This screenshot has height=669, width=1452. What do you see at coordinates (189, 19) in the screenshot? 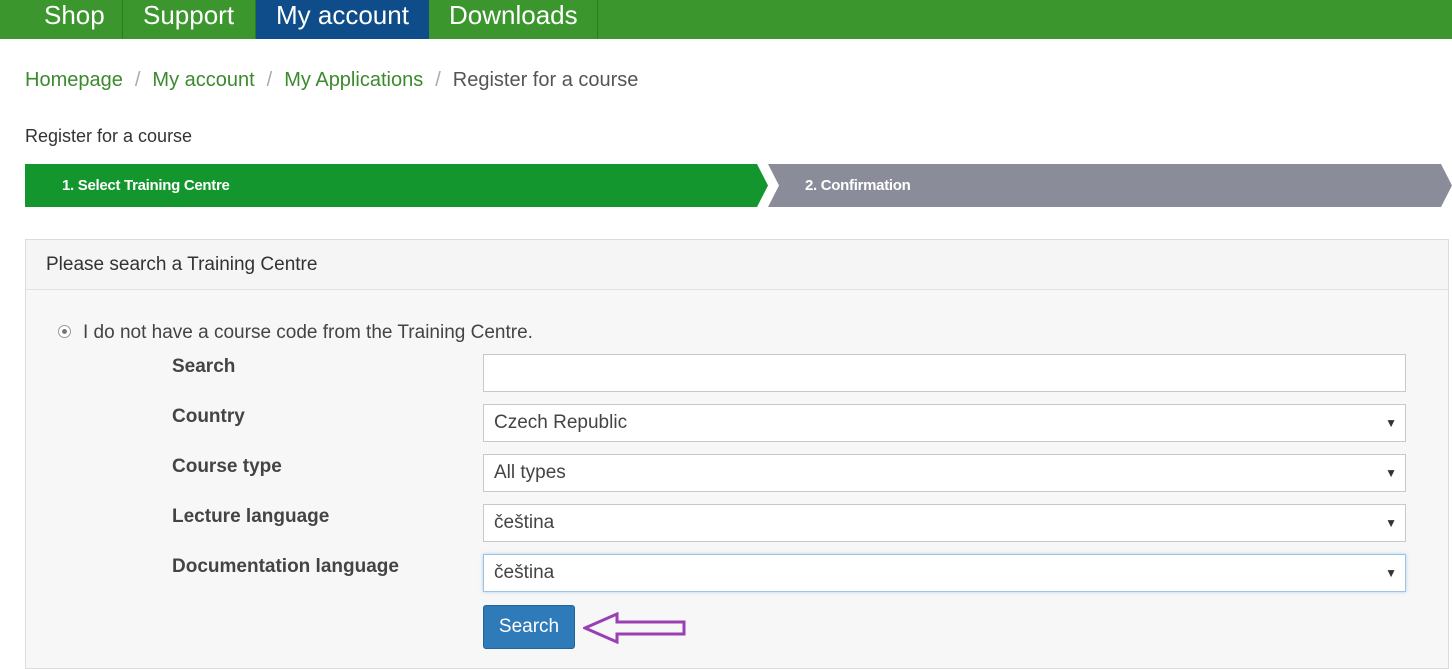
I see `nav-support: Support` at bounding box center [189, 19].